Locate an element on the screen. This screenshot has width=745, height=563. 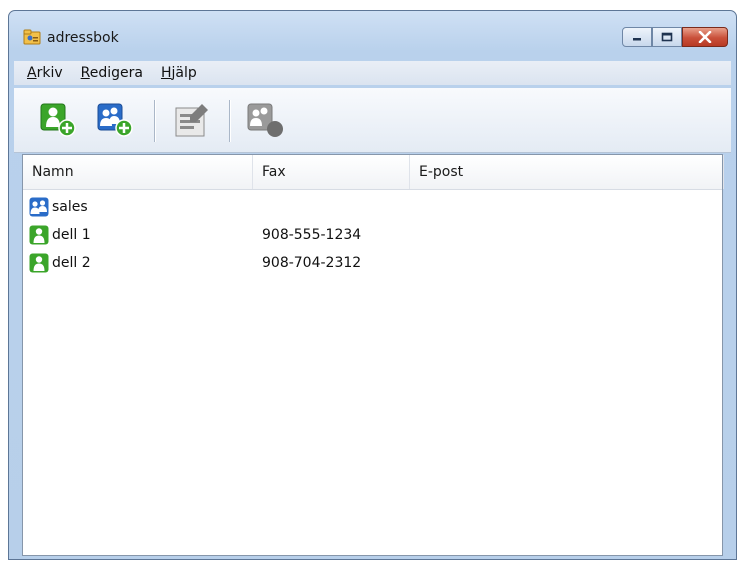
row-fax: 908-555-1234 is located at coordinates (312, 235).